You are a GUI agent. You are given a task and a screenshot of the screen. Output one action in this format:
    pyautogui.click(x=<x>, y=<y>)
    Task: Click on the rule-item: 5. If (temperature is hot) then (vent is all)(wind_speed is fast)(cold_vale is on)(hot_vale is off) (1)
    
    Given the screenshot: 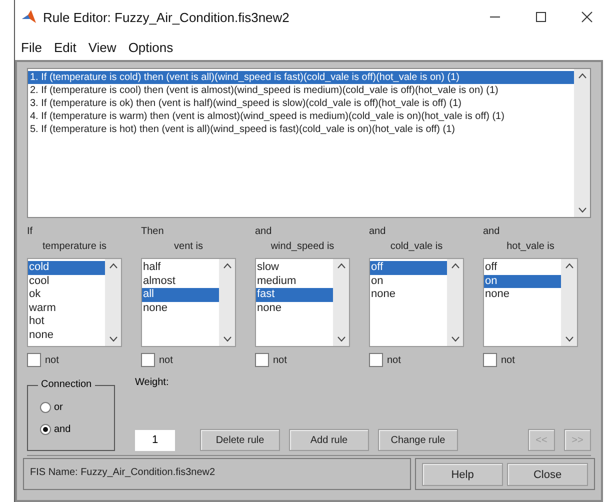 What is the action you would take?
    pyautogui.click(x=301, y=129)
    